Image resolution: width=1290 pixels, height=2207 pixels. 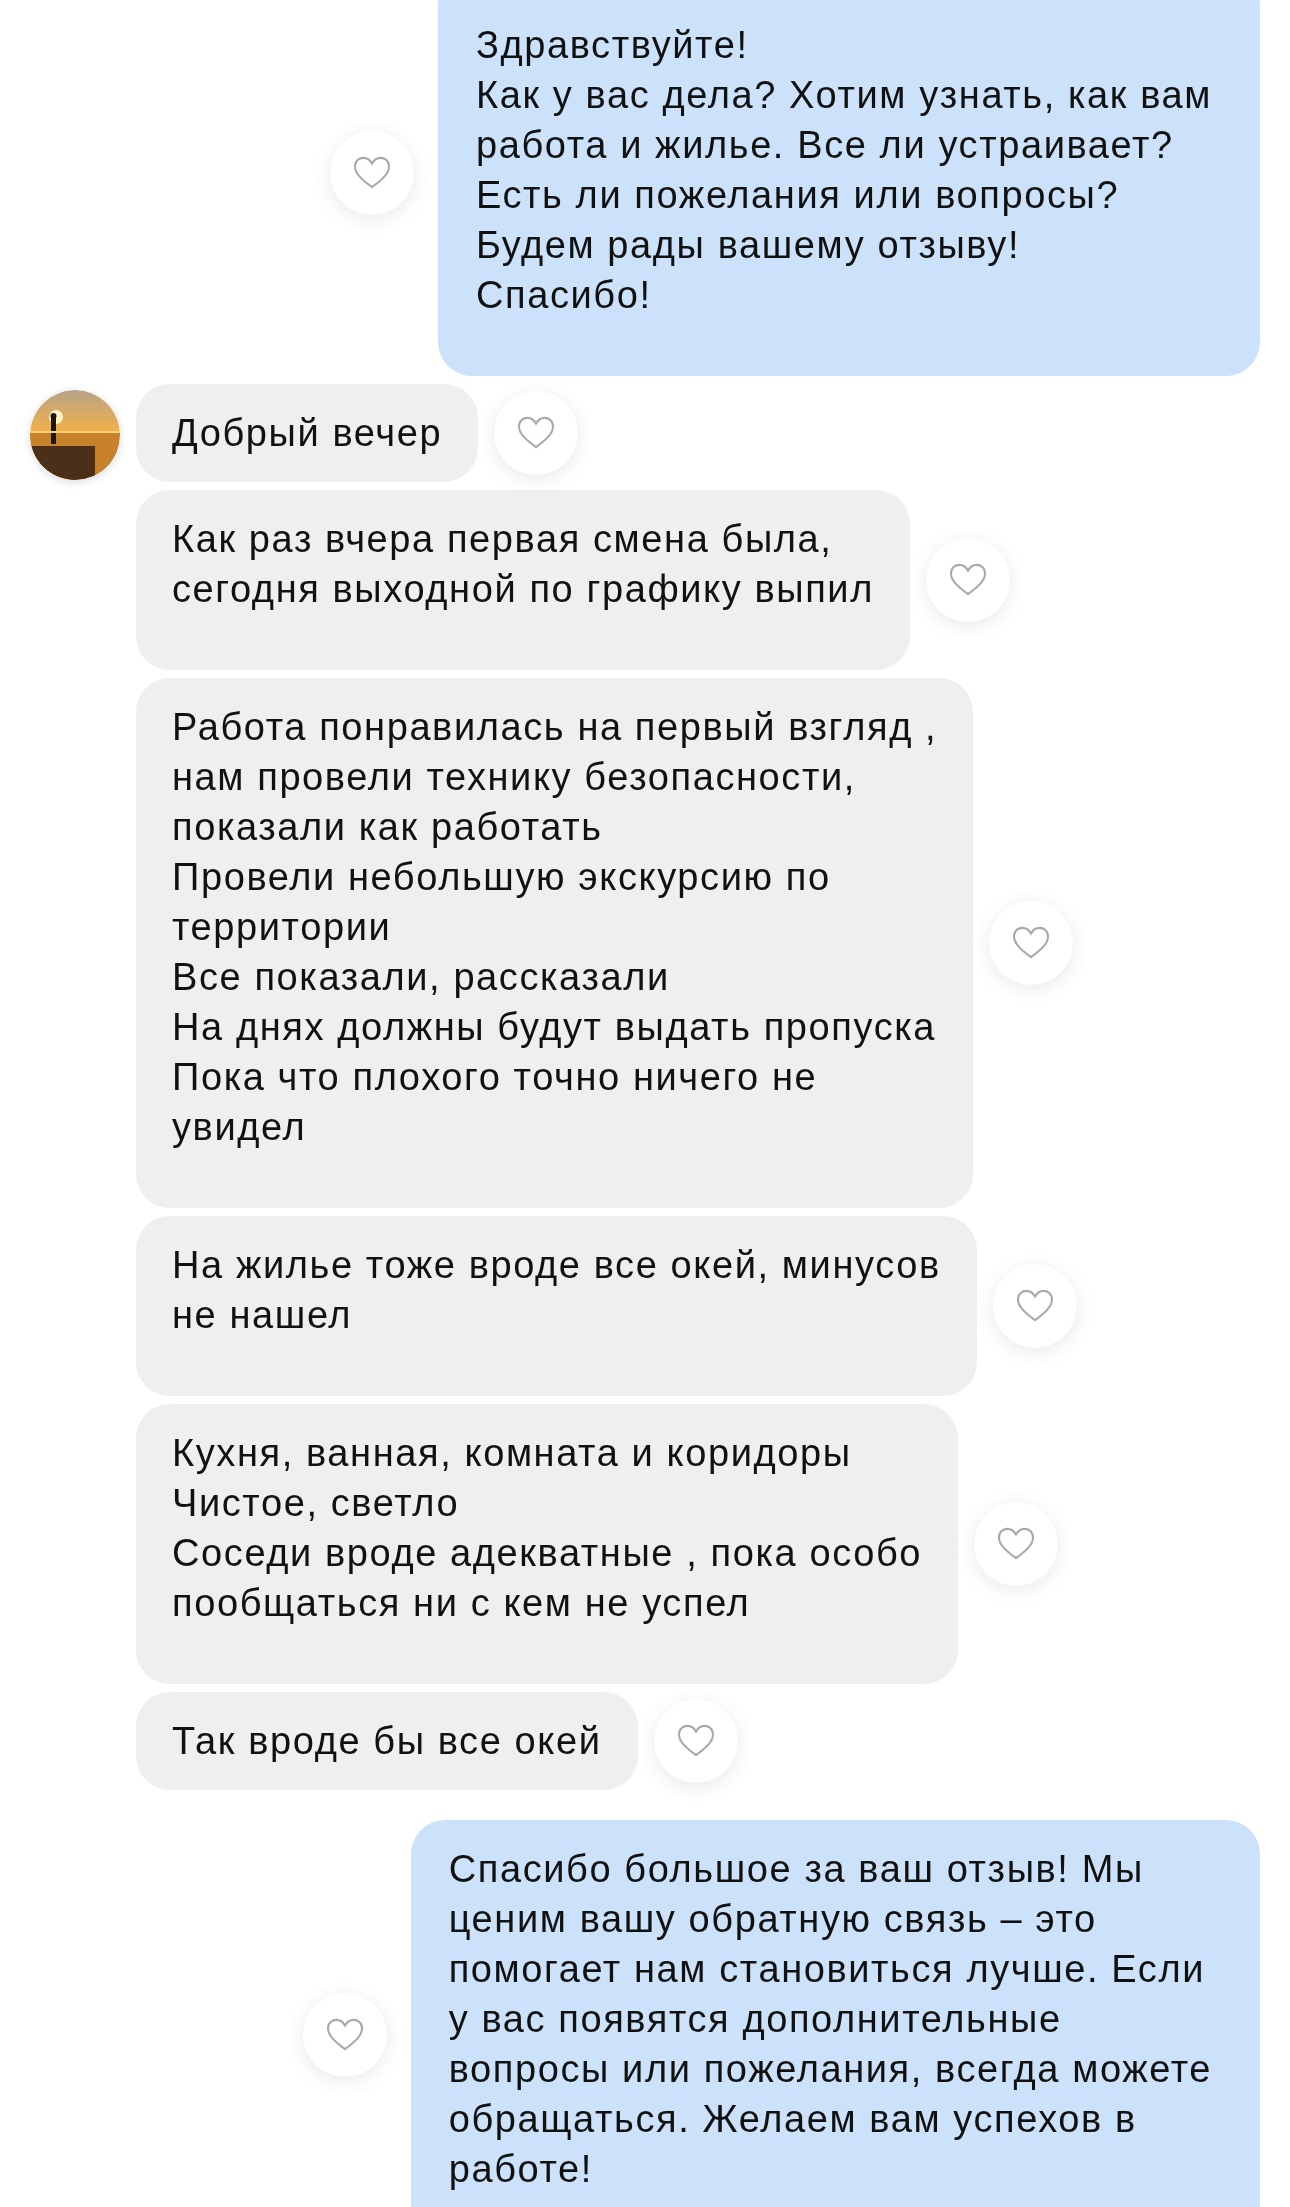 What do you see at coordinates (547, 1544) in the screenshot?
I see `message-bubble: Кухня, ванная, комната и коридоры Чистое, светло Соседи вроде адекватные , пока особо пообщаться ни с кем не успел` at bounding box center [547, 1544].